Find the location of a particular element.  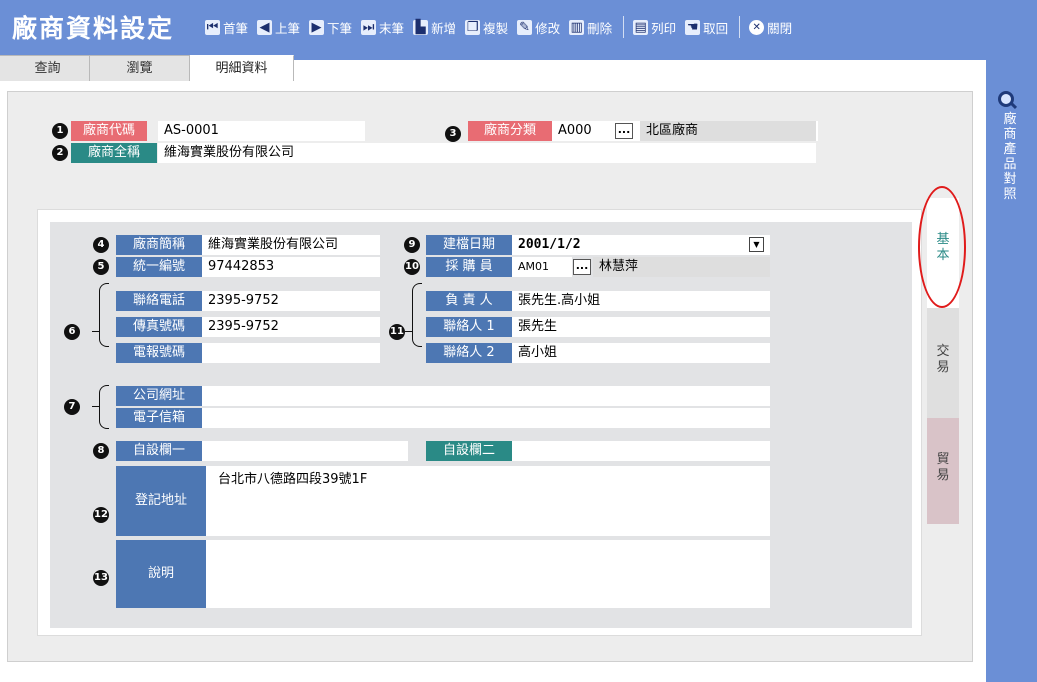

chevron-down-icon: ▼ is located at coordinates (756, 244).